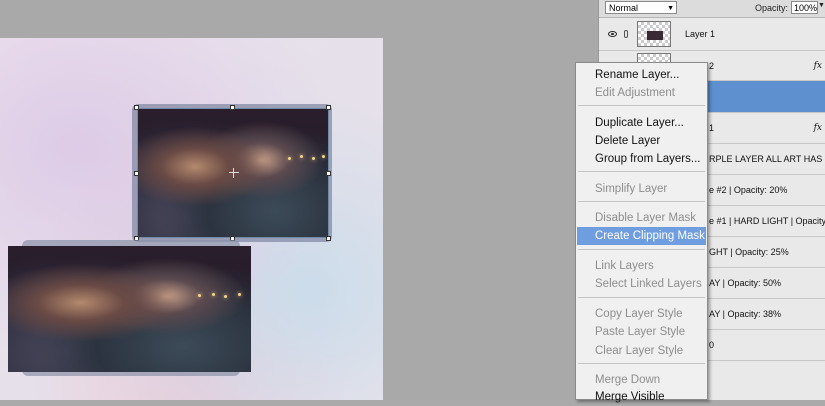 This screenshot has height=406, width=825. Describe the element at coordinates (626, 33) in the screenshot. I see `chain-icon` at that location.